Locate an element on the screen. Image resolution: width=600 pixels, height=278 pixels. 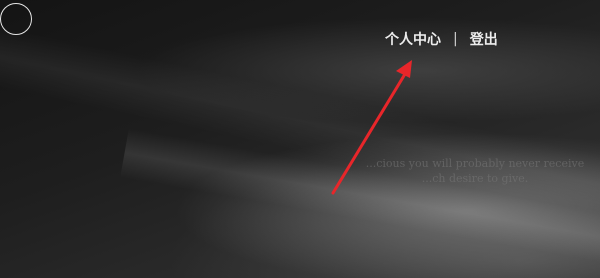
red-arrow-annotation is located at coordinates (371, 127).